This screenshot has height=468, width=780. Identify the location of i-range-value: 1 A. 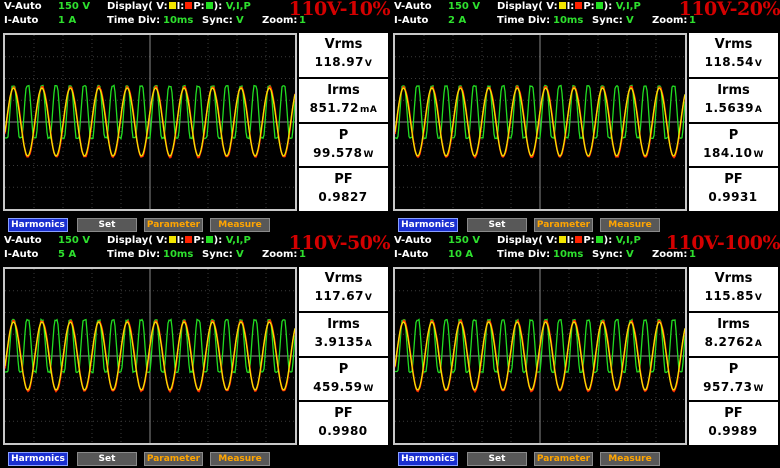
(67, 20).